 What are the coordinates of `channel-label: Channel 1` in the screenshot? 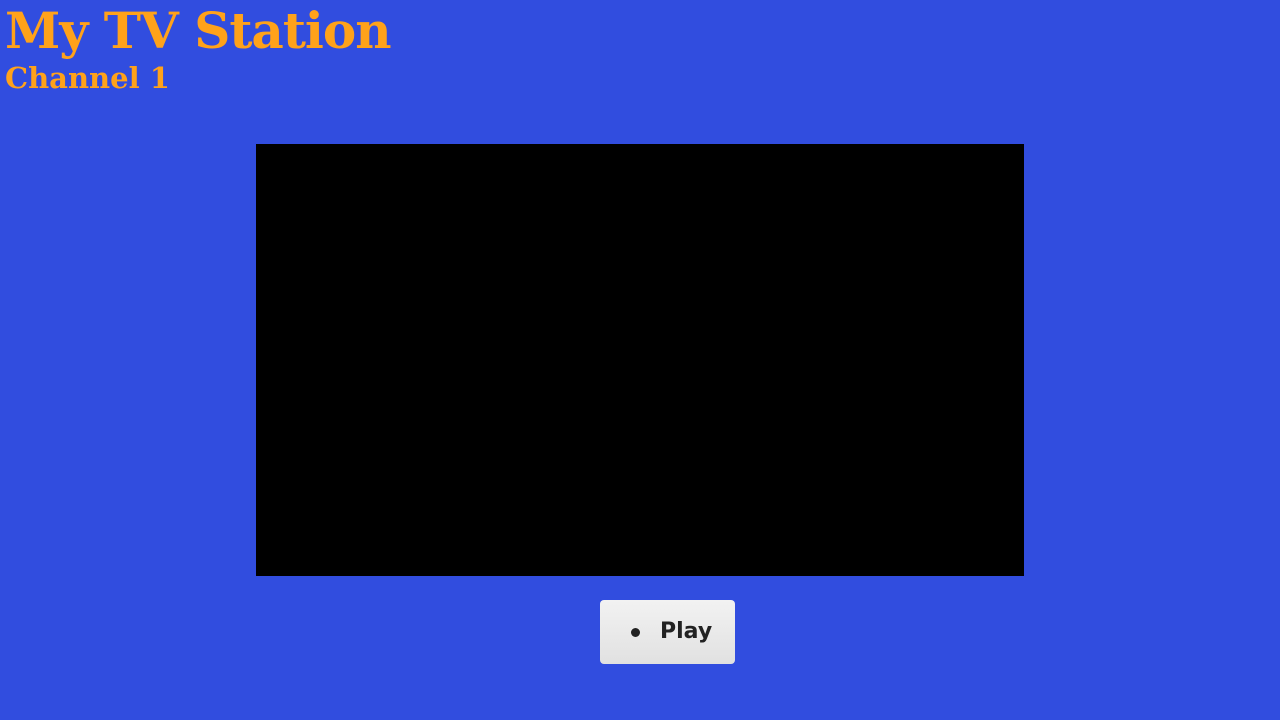 It's located at (87, 78).